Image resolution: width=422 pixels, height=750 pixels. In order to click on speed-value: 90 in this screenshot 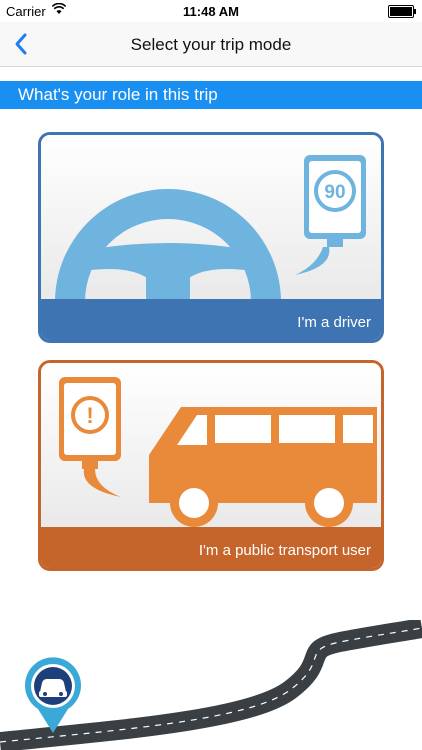, I will do `click(334, 192)`.